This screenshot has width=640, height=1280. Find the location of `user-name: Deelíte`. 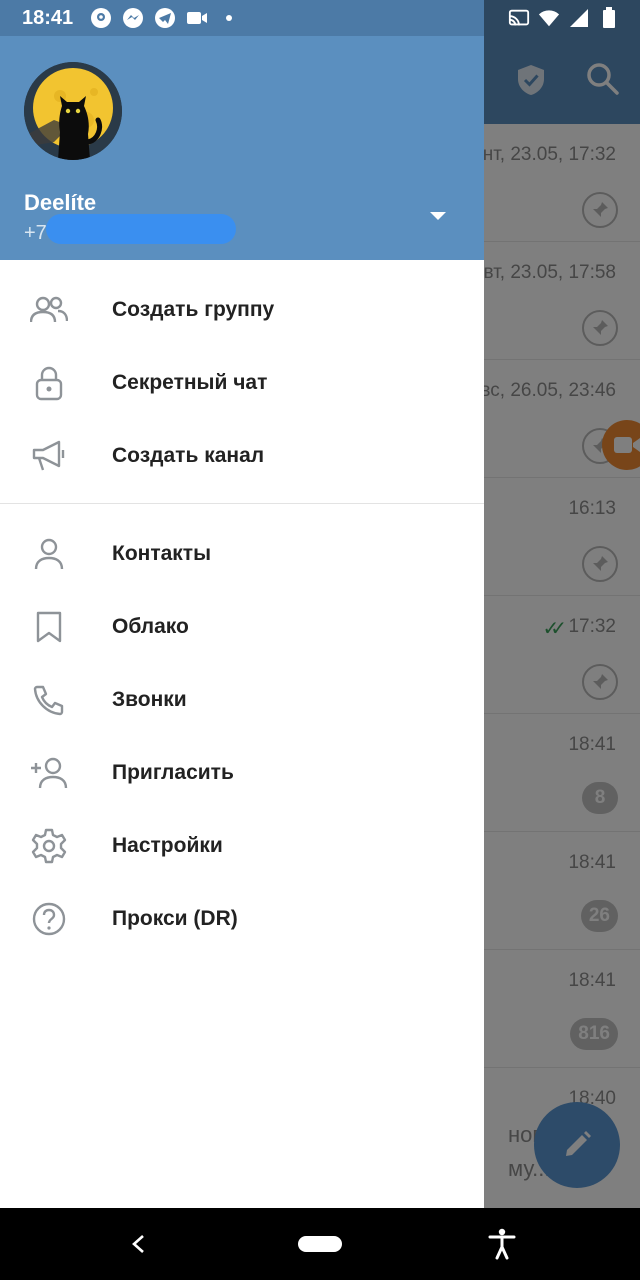

user-name: Deelíte is located at coordinates (60, 202).